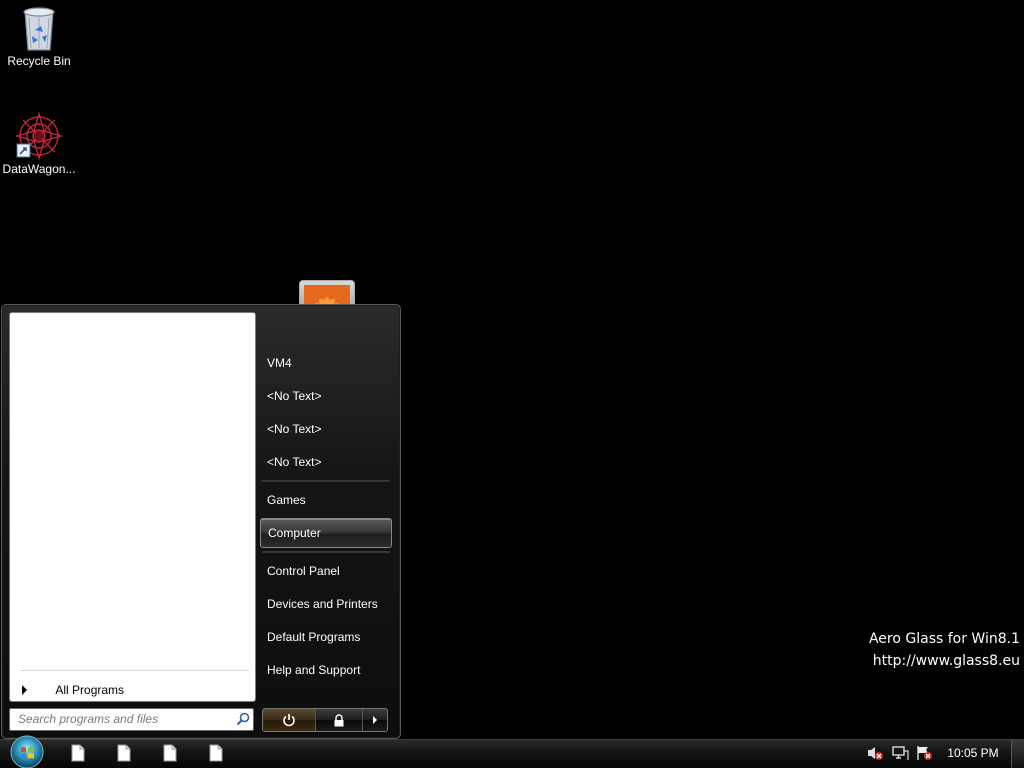  What do you see at coordinates (326, 429) in the screenshot?
I see `right-item-no-text-2: <No Text>` at bounding box center [326, 429].